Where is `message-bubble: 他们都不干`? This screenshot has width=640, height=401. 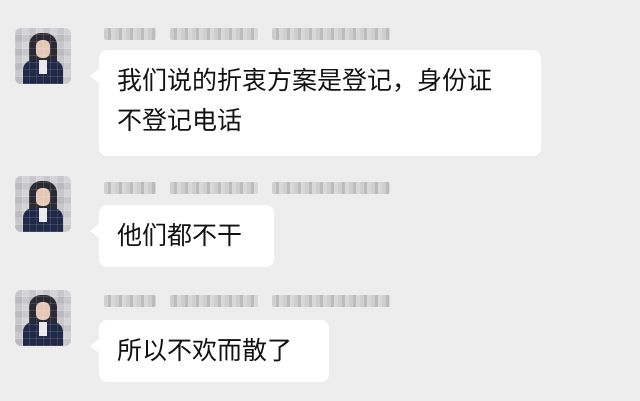
message-bubble: 他们都不干 is located at coordinates (182, 236).